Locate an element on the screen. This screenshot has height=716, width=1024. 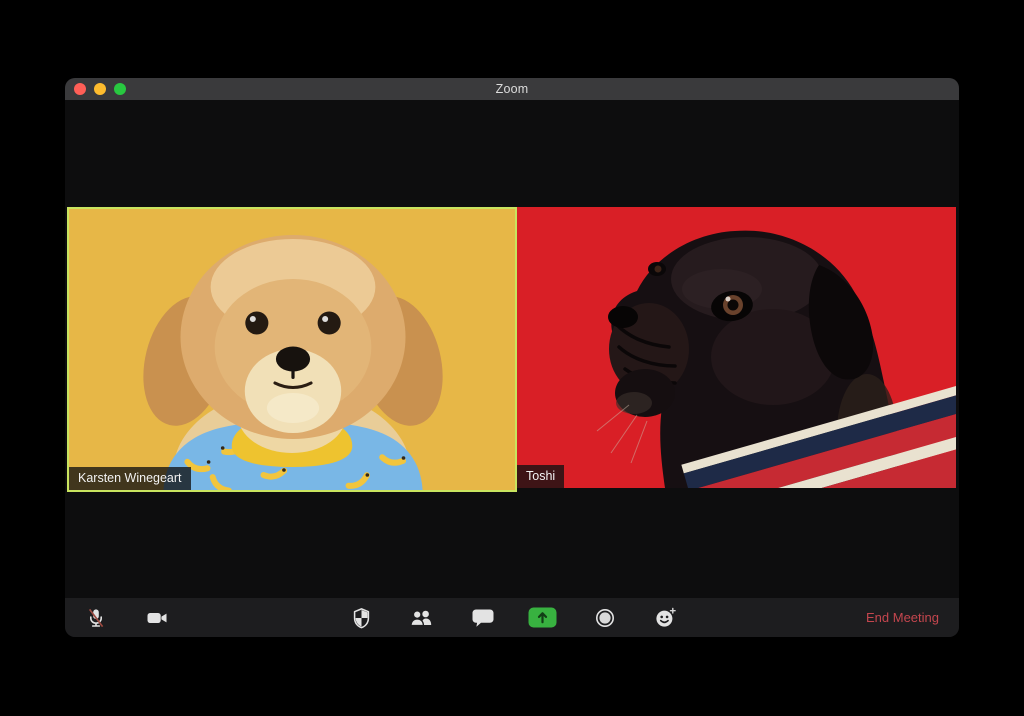
reactions-smiley-icon is located at coordinates (666, 617).